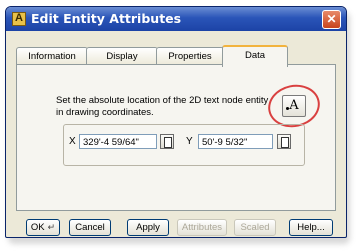  Describe the element at coordinates (118, 141) in the screenshot. I see `x-coordinate-field: 329'-4 59/64"` at that location.